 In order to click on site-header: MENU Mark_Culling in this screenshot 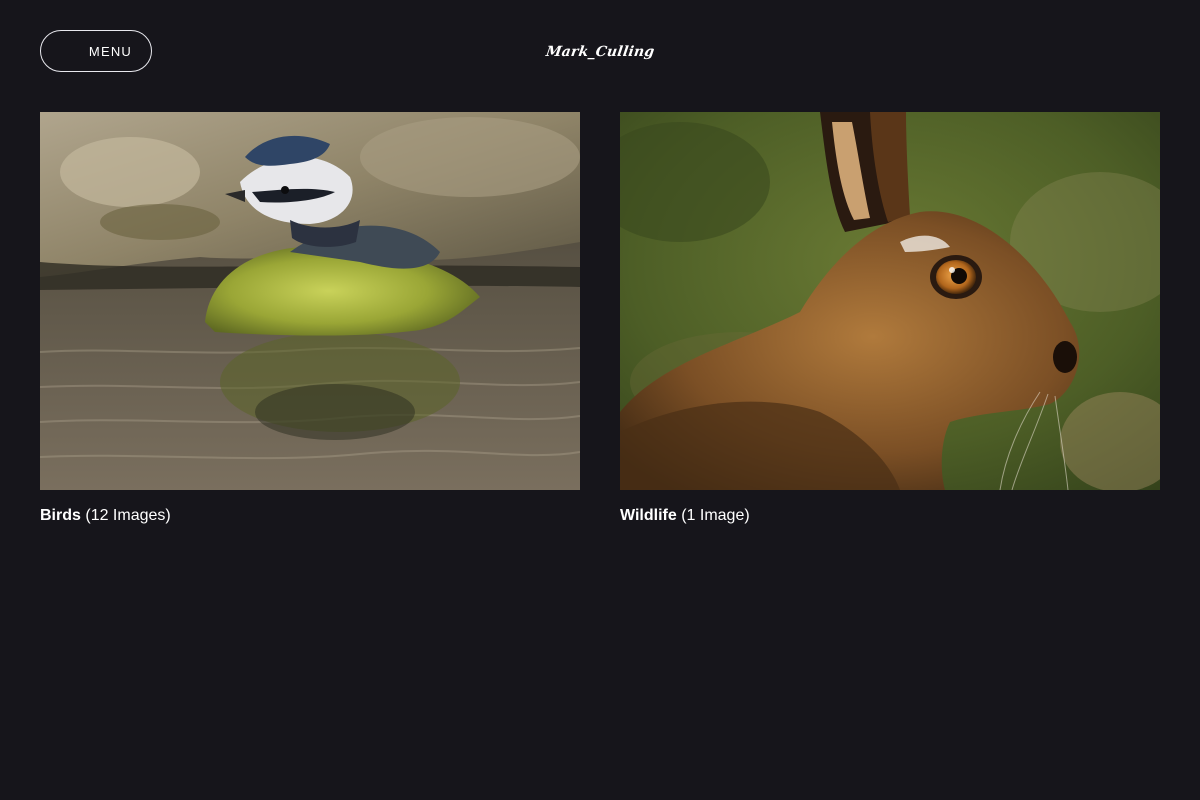, I will do `click(600, 50)`.